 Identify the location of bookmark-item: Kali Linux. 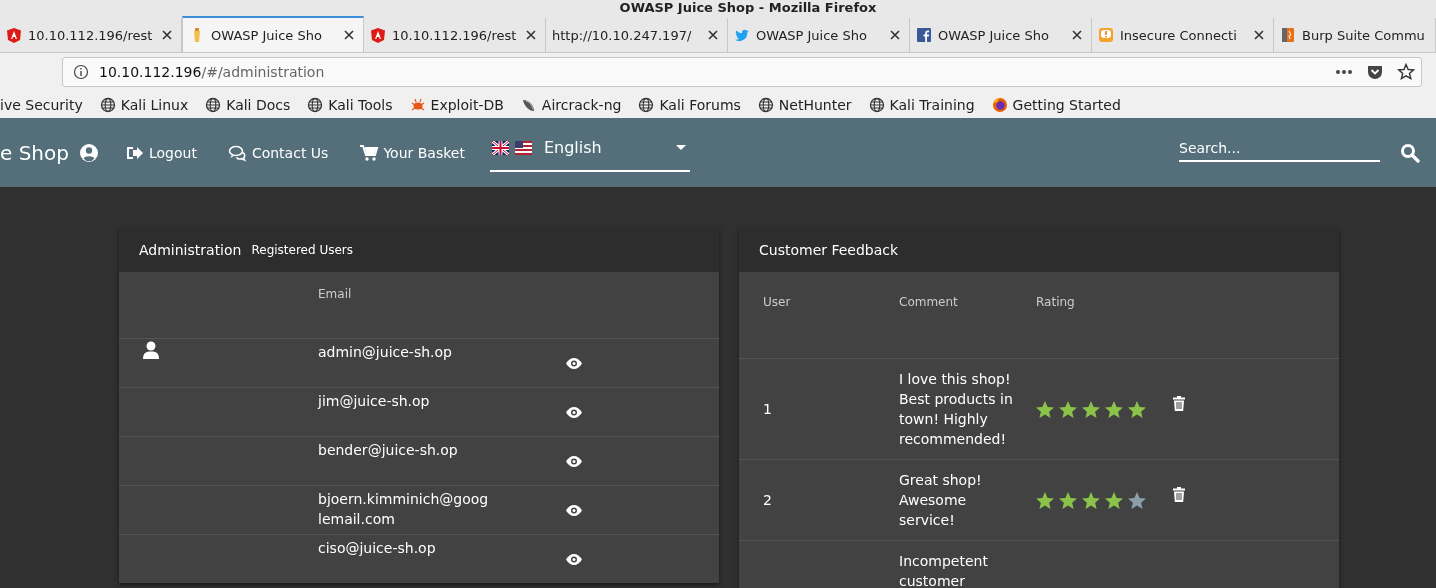
(144, 104).